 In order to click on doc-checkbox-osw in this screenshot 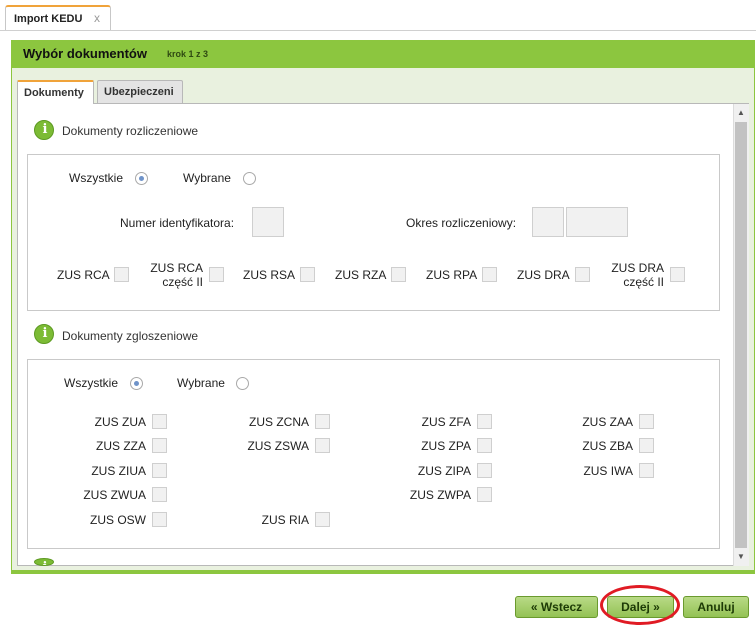, I will do `click(159, 519)`.